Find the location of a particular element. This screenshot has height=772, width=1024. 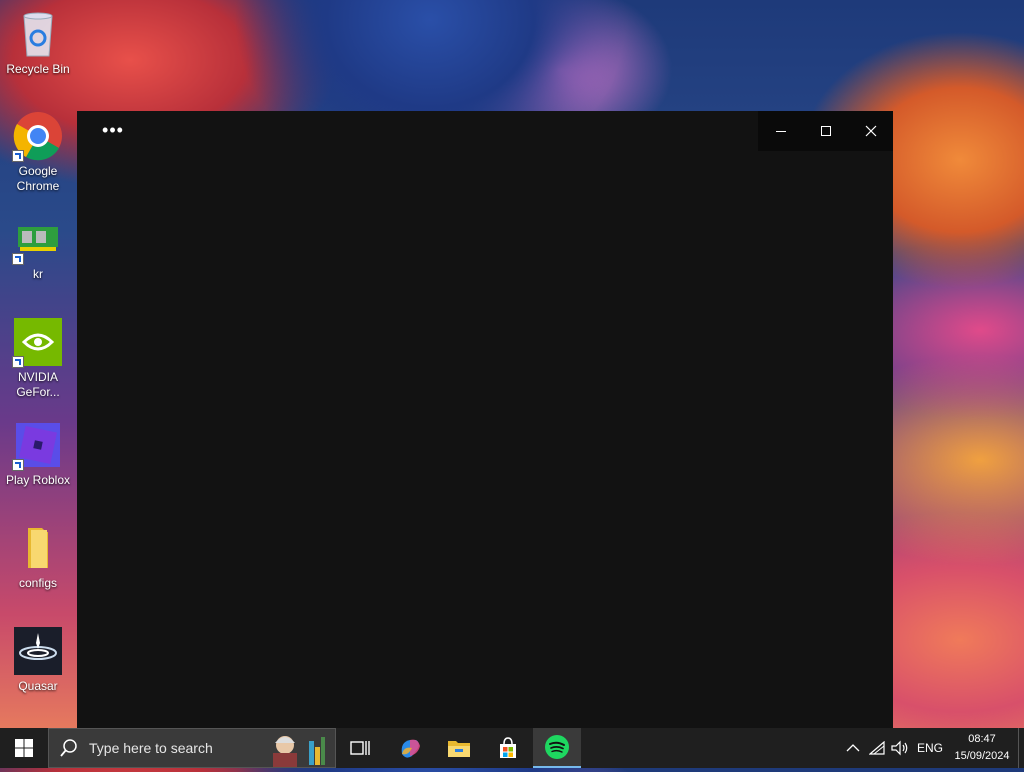

search-highlight-illustration-icon is located at coordinates (298, 751).